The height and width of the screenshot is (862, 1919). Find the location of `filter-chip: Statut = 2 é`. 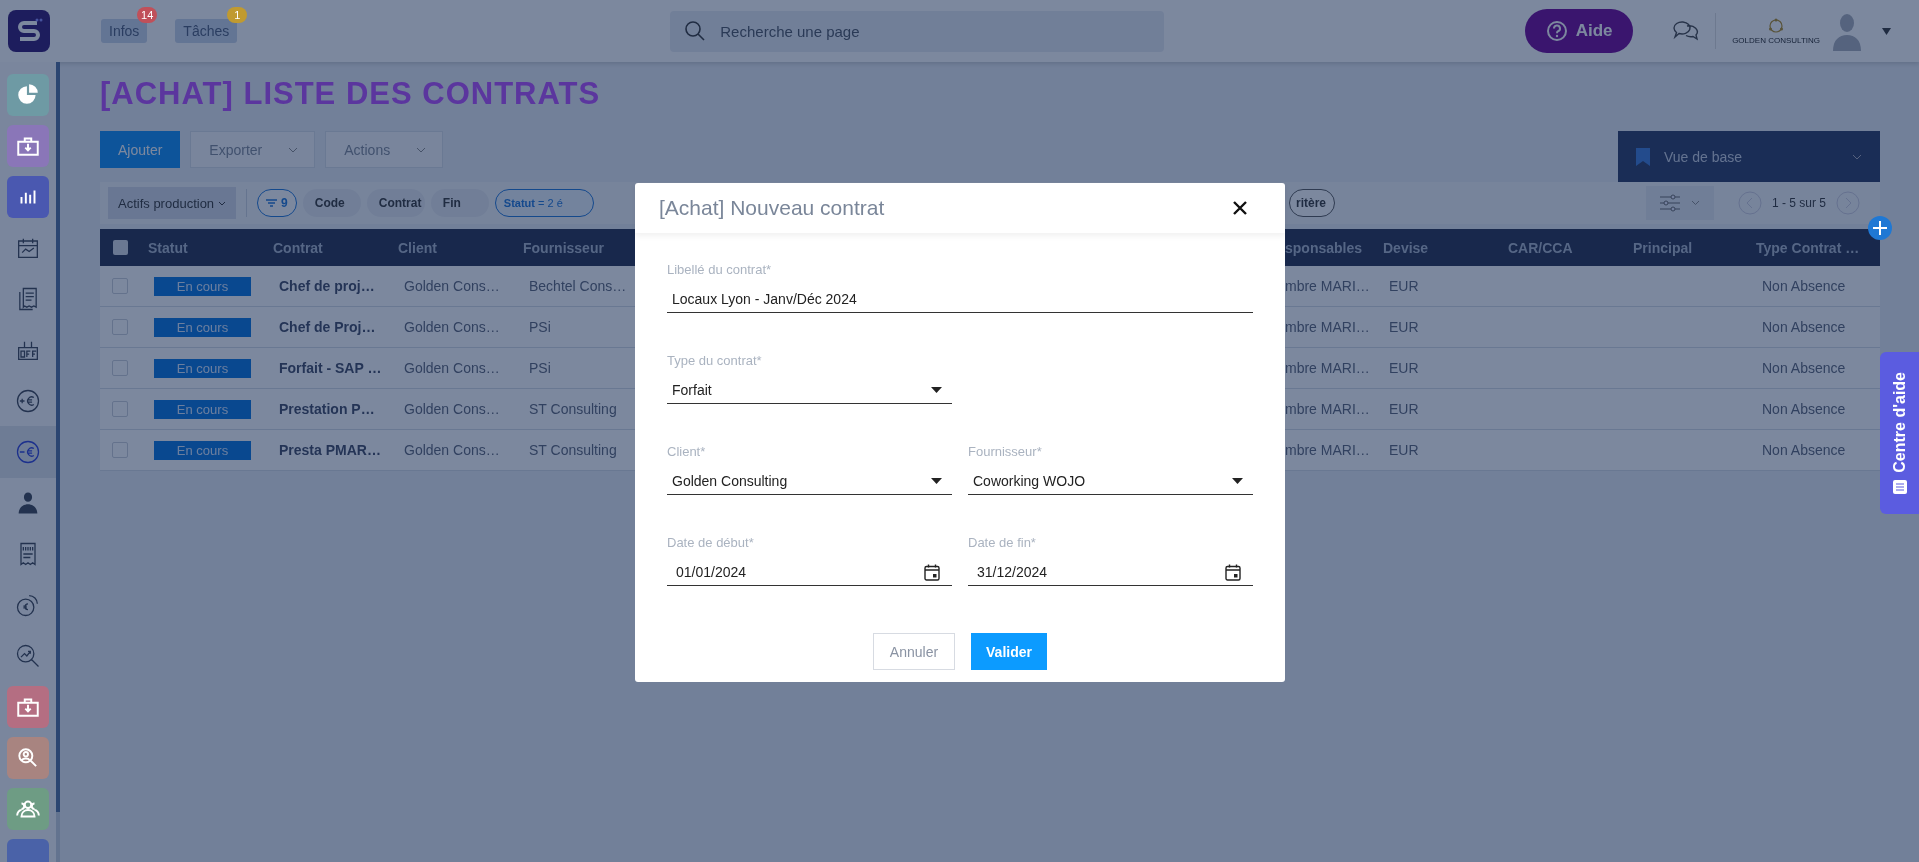

filter-chip: Statut = 2 é is located at coordinates (544, 203).